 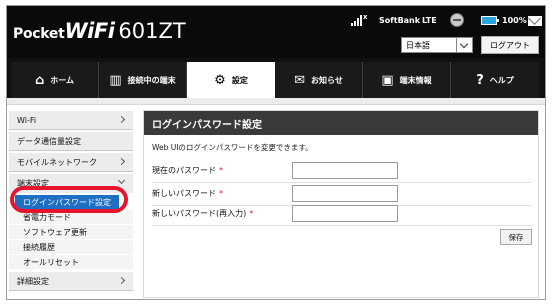 I want to click on main-tabs: ⌂ ホーム ▥ 接続中の端末 ⚙ 設定 ✉ お知らせ ▣ 端末情報 ? ヘルプ, so click(x=276, y=78).